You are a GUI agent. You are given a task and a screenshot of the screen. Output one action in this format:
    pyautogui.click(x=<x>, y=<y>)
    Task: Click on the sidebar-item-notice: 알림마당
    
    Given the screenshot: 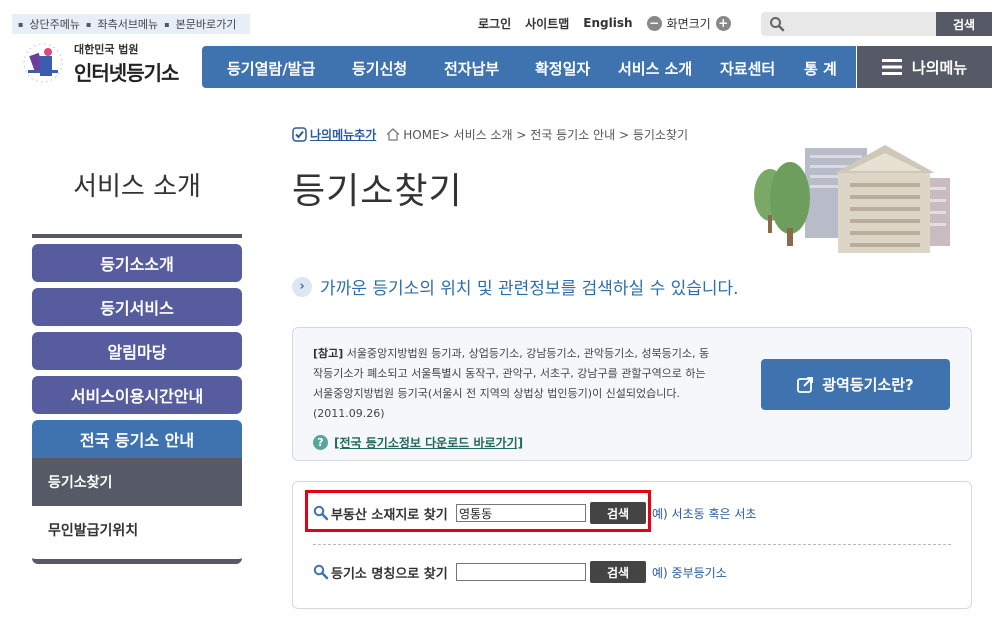 What is the action you would take?
    pyautogui.click(x=137, y=351)
    